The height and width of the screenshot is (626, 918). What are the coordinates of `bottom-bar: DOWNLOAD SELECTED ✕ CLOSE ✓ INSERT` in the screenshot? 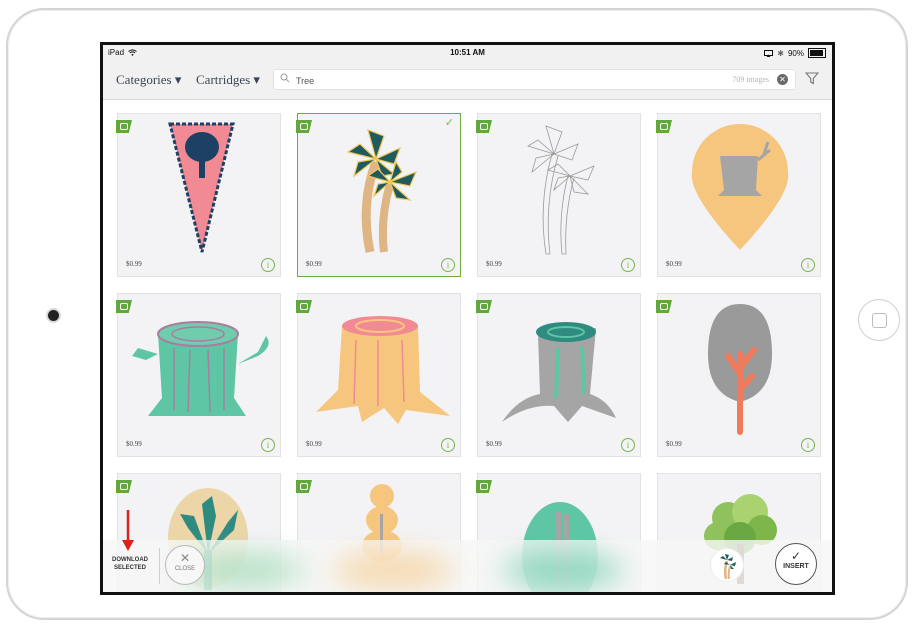 It's located at (467, 566).